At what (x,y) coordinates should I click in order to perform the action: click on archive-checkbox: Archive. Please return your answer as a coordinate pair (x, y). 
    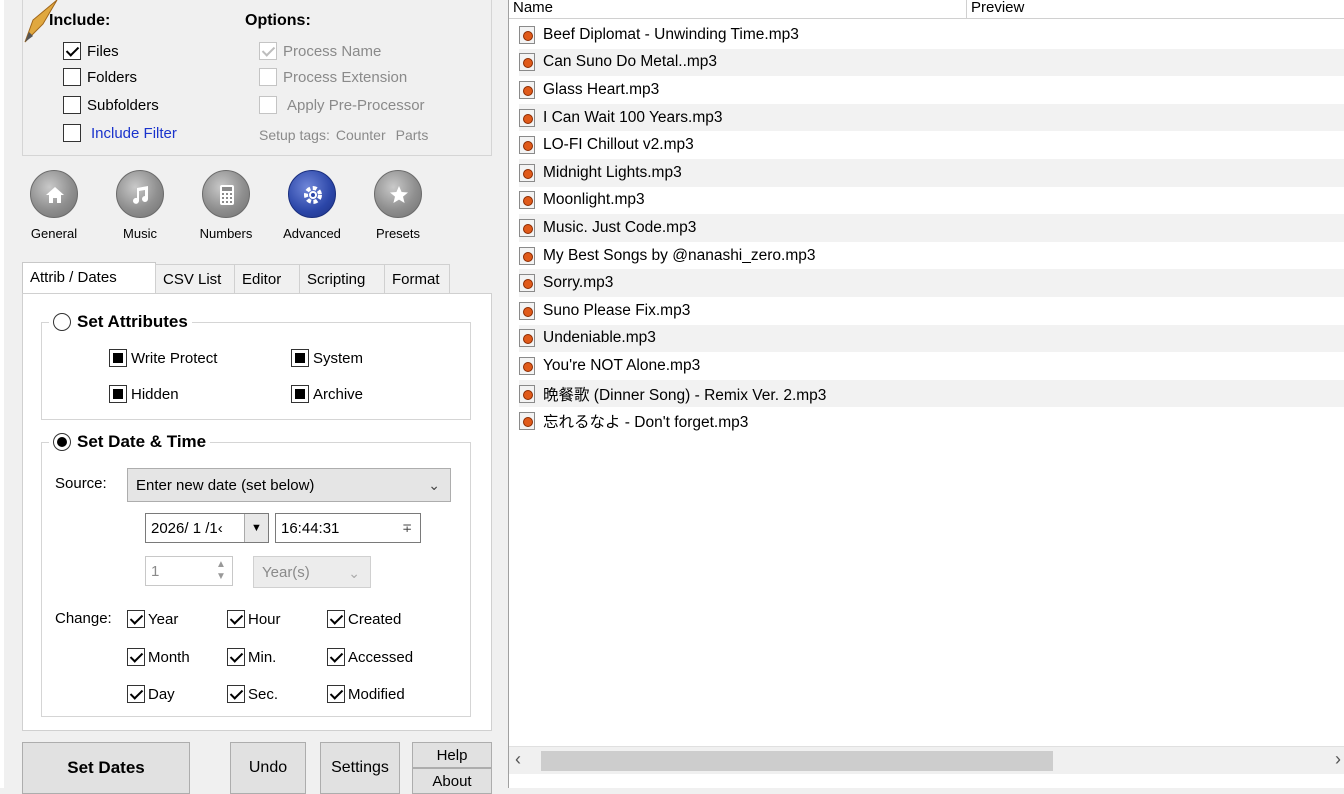
    Looking at the image, I should click on (327, 394).